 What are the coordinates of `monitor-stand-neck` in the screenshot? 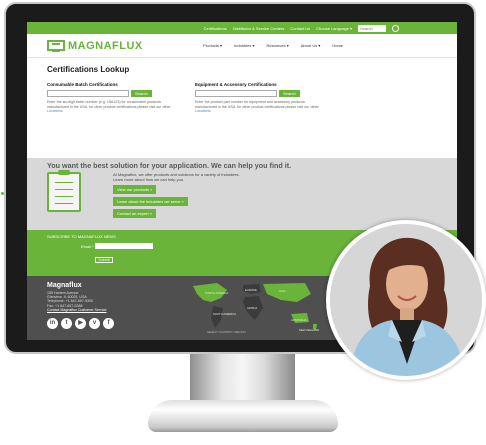 It's located at (242, 380).